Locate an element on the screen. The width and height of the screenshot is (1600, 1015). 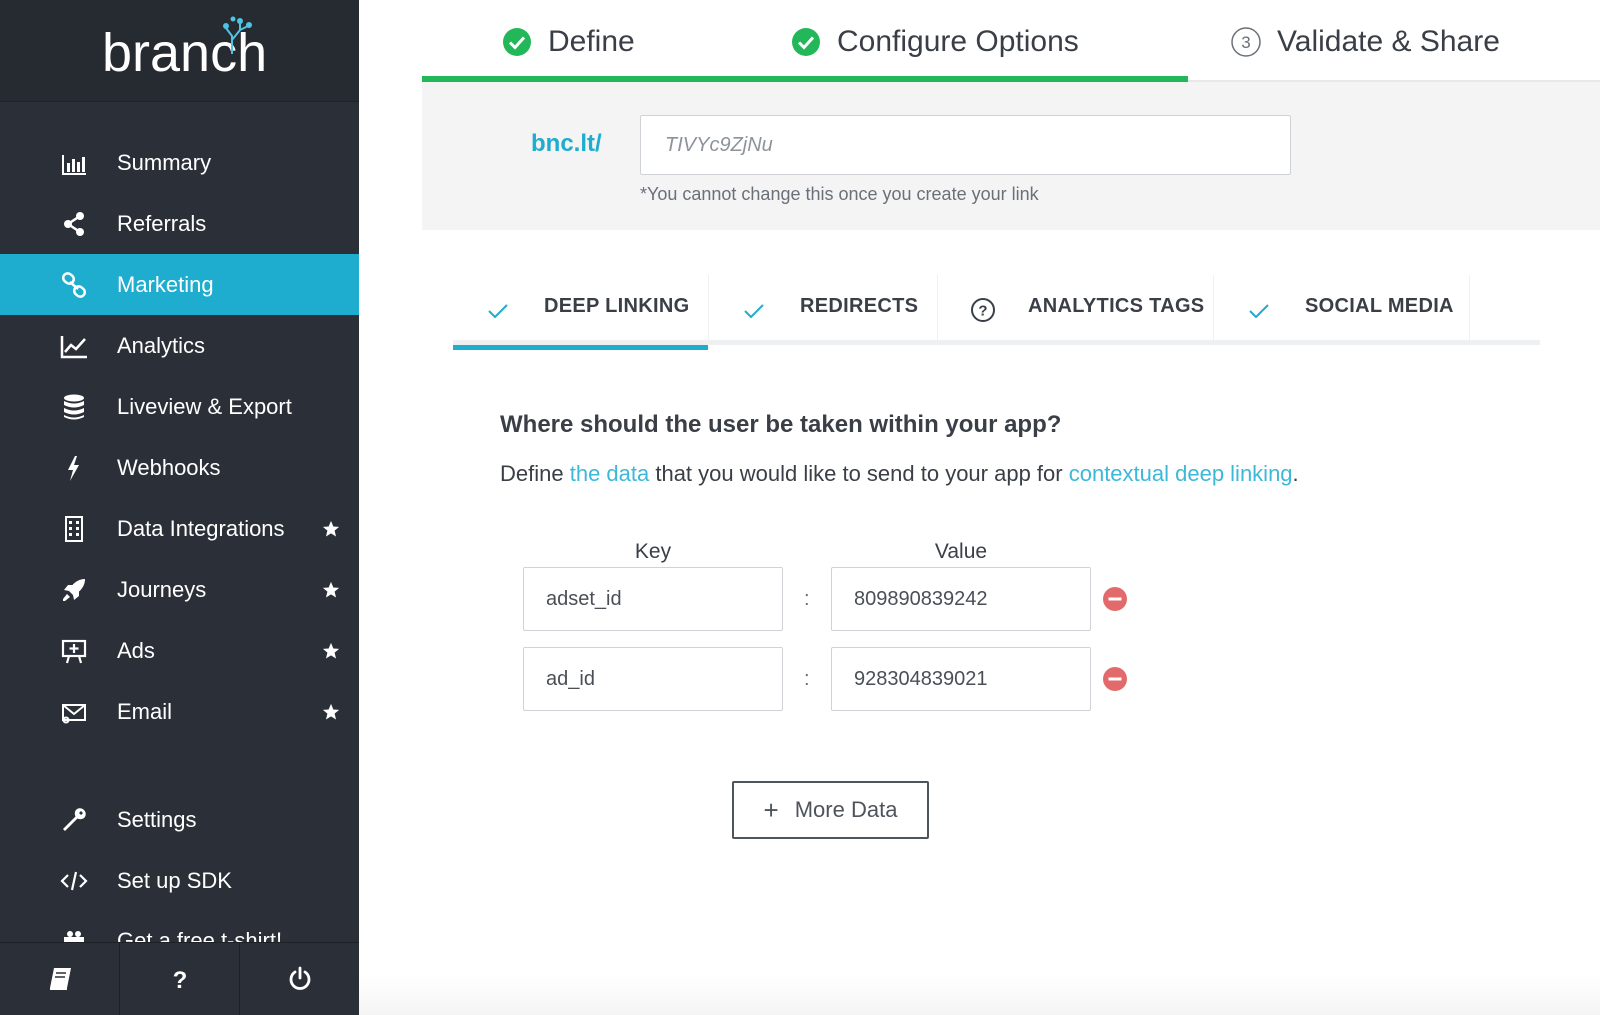
brand-logo: branch is located at coordinates (179, 51).